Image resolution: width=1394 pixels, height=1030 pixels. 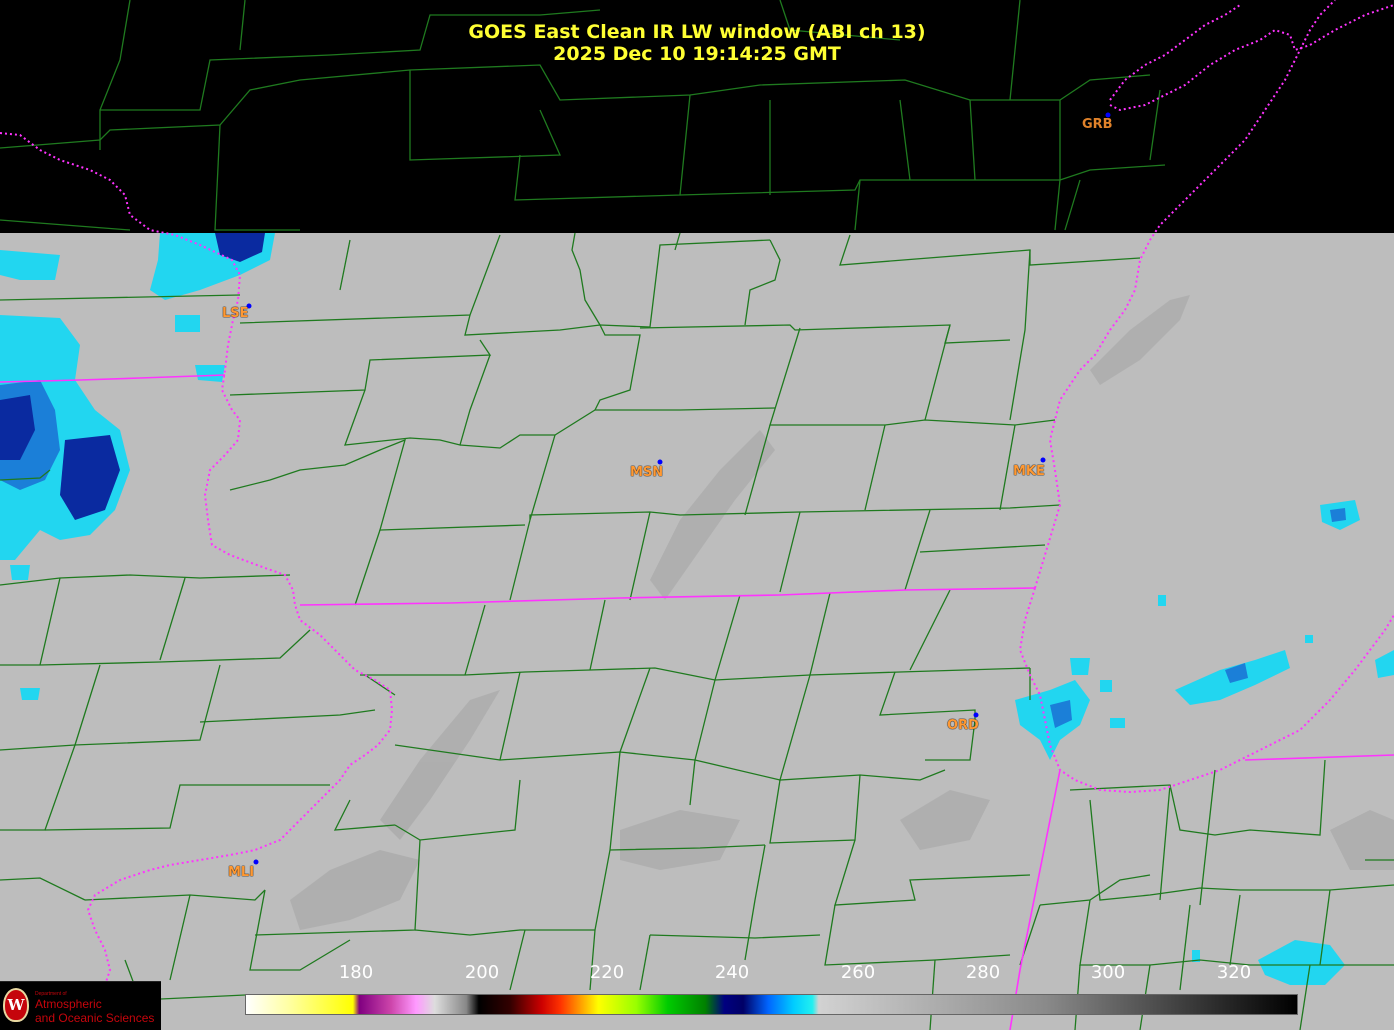 What do you see at coordinates (771, 1004) in the screenshot?
I see `brightness-temperature-colorbar` at bounding box center [771, 1004].